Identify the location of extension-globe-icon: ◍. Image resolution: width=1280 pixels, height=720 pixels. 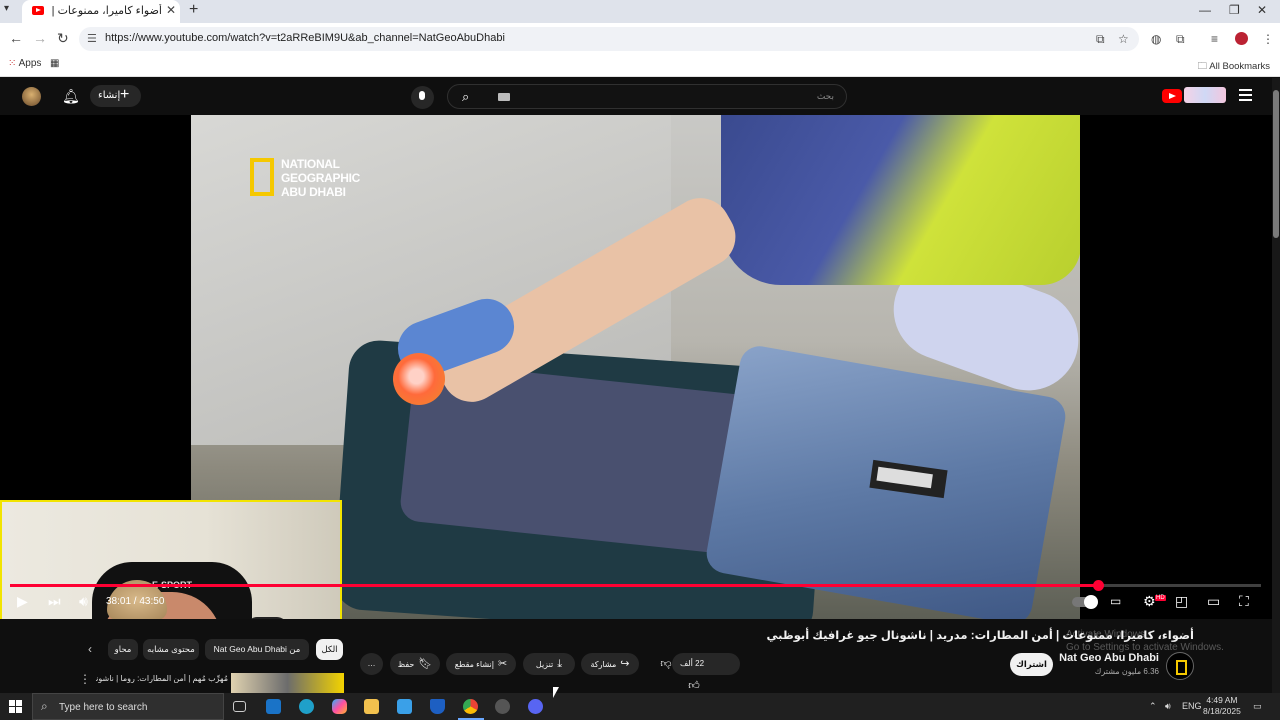
(1156, 39).